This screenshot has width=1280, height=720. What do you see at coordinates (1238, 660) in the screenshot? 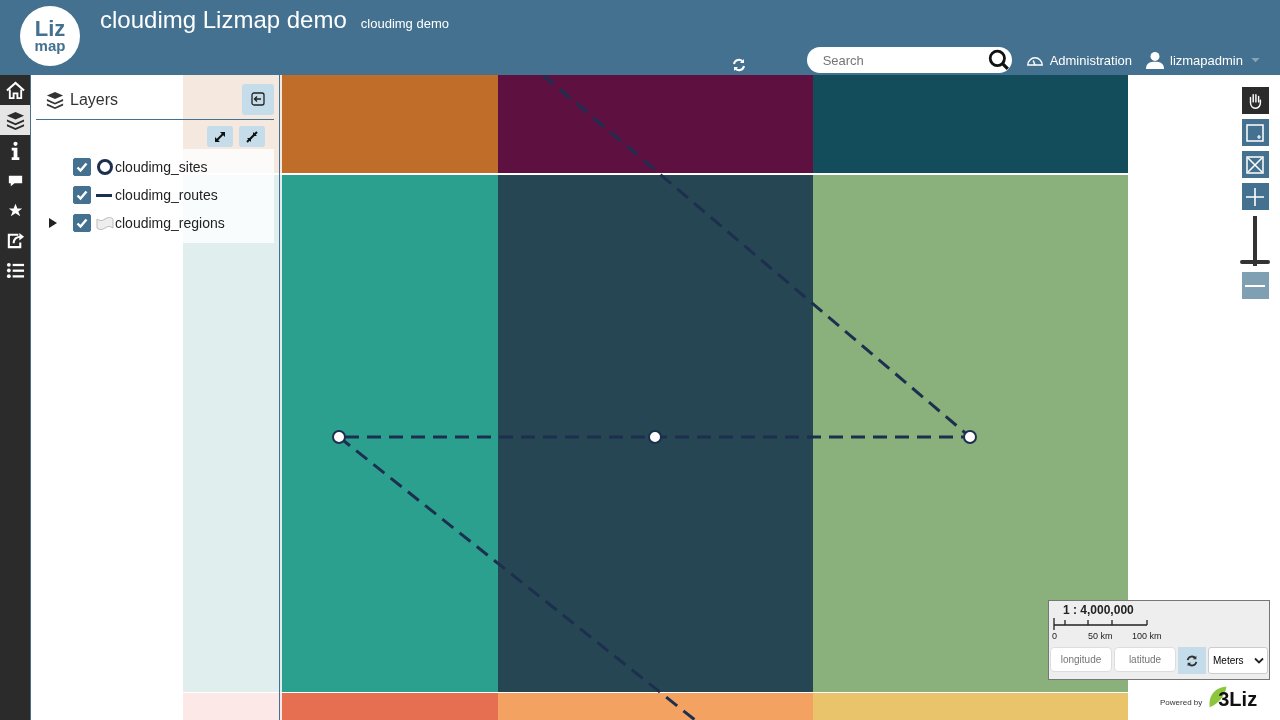
I see `unit-select: Meters` at bounding box center [1238, 660].